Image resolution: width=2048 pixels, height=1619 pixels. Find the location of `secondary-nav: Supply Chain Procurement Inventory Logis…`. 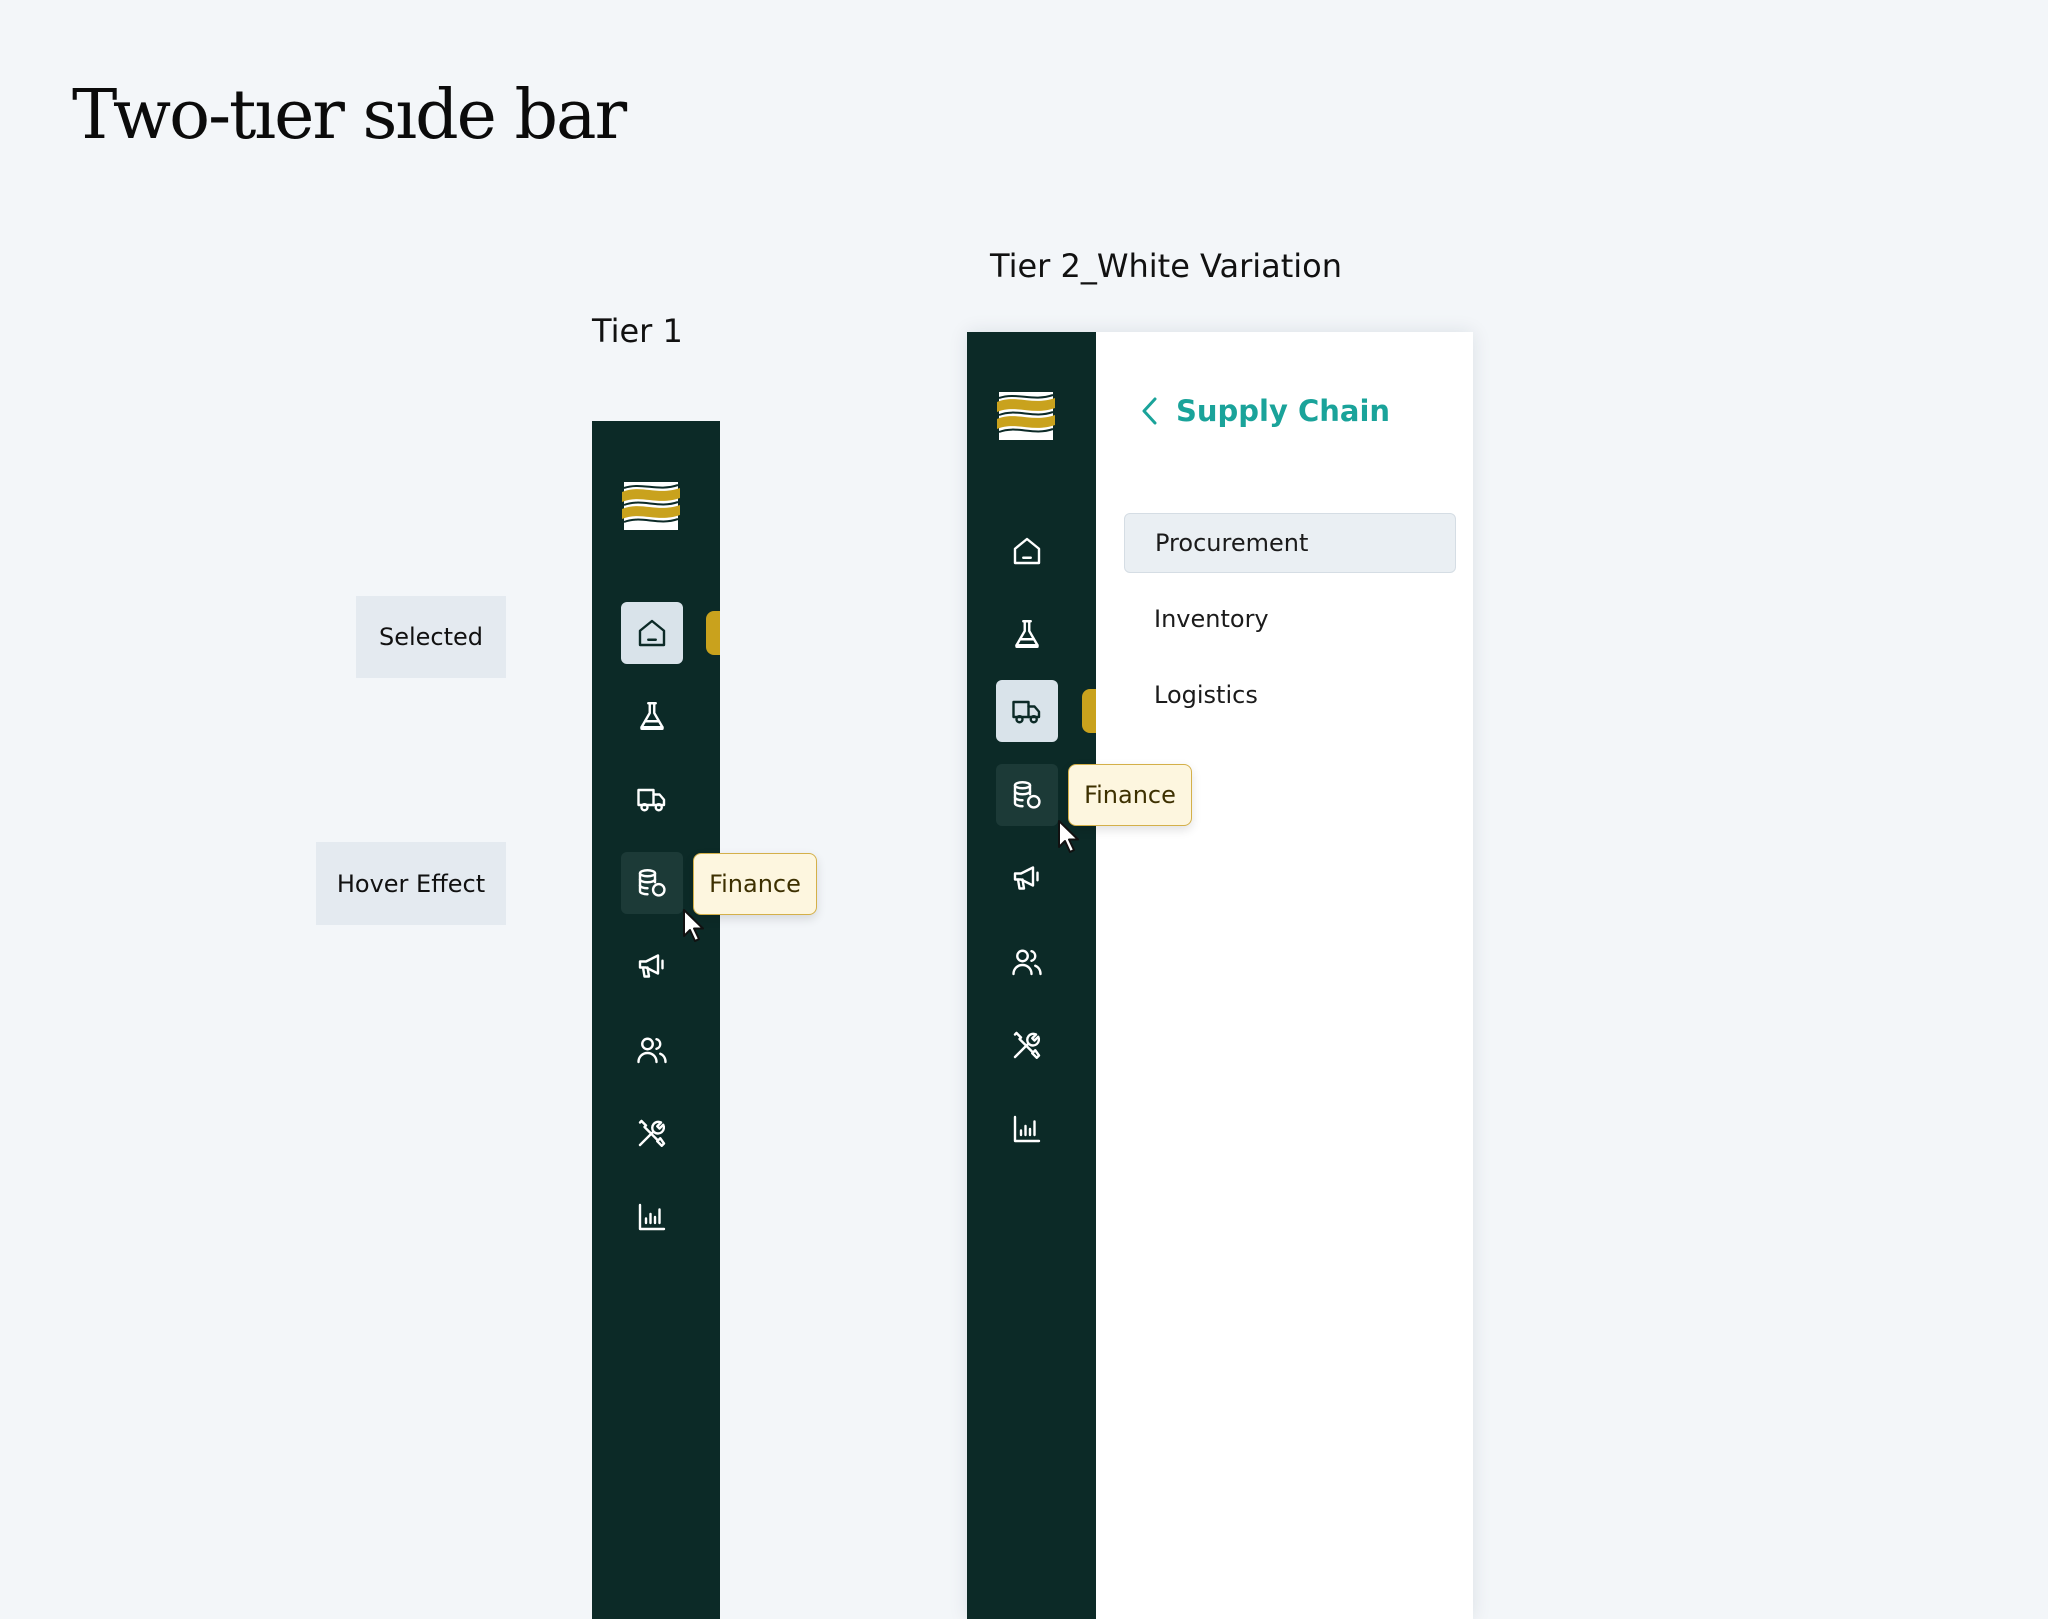

secondary-nav: Supply Chain Procurement Inventory Logis… is located at coordinates (1284, 632).